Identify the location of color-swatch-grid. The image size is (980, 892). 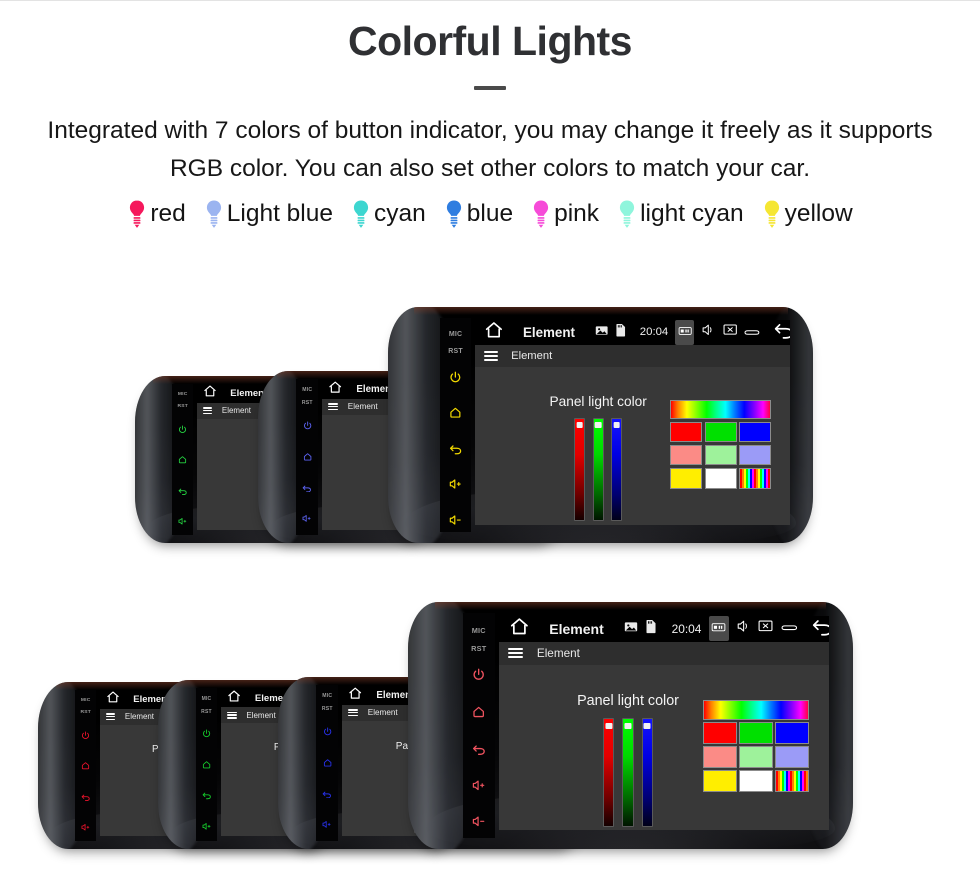
(756, 746).